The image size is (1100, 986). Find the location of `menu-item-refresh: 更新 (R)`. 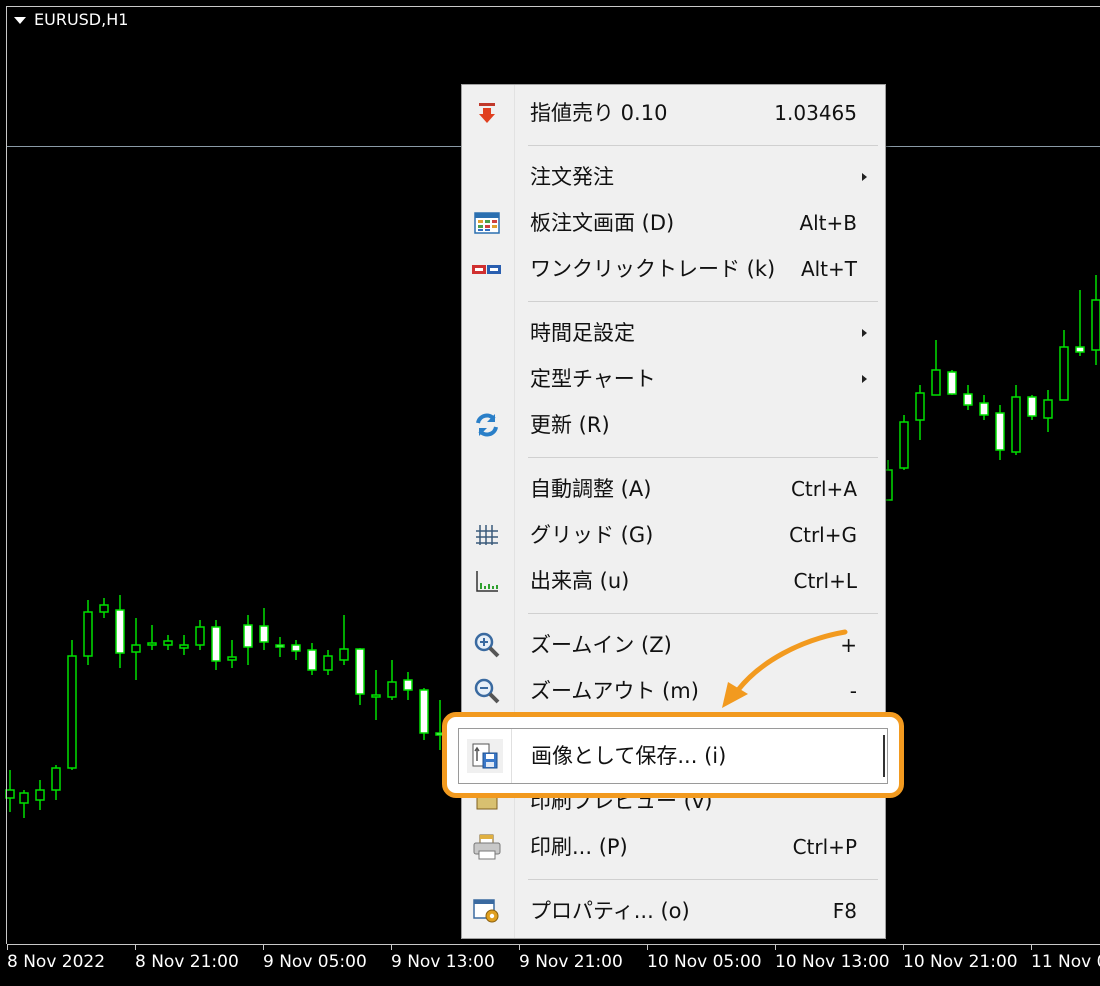

menu-item-refresh: 更新 (R) is located at coordinates (674, 425).